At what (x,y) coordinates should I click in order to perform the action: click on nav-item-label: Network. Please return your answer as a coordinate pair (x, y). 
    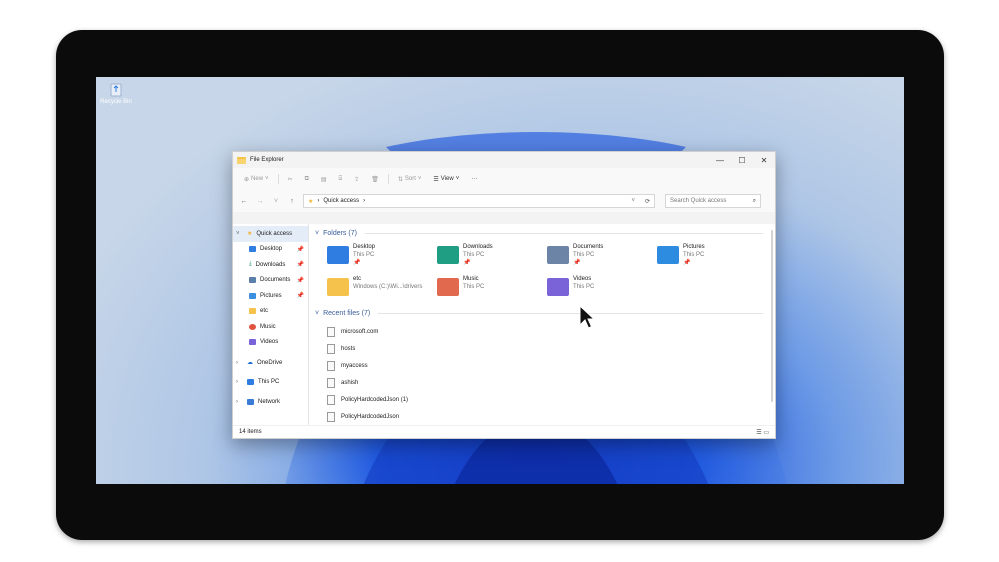
    Looking at the image, I should click on (269, 401).